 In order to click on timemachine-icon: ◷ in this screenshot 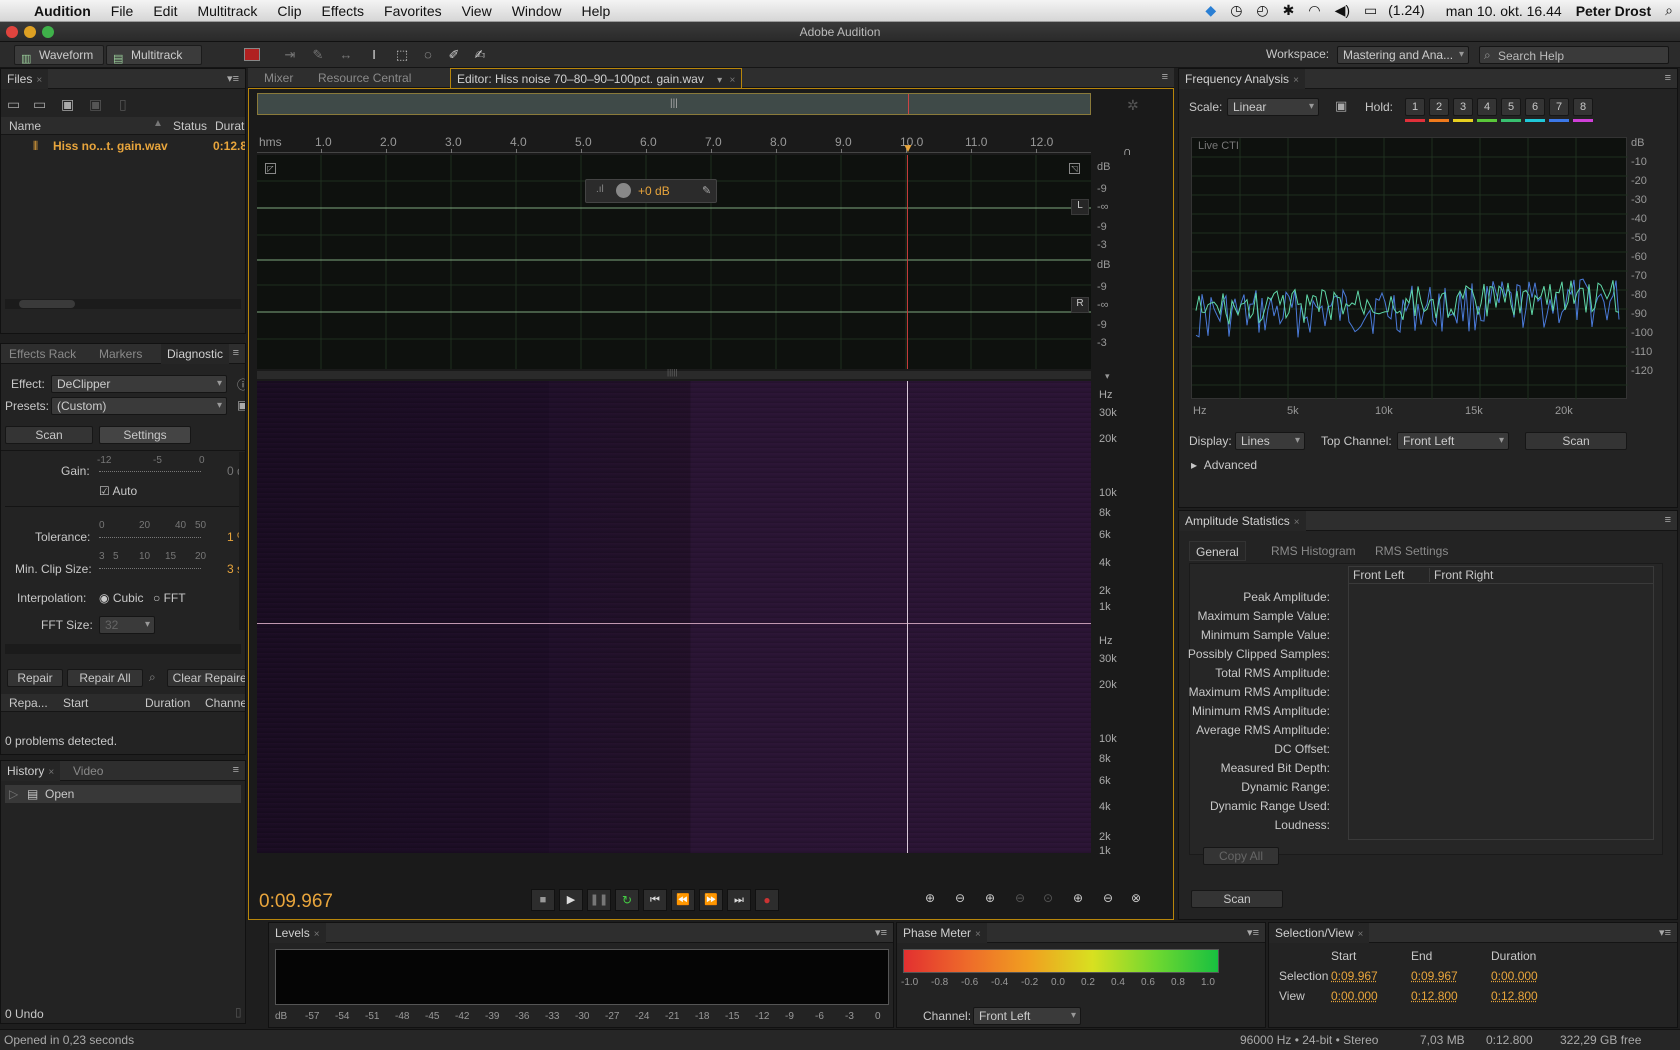, I will do `click(1236, 10)`.